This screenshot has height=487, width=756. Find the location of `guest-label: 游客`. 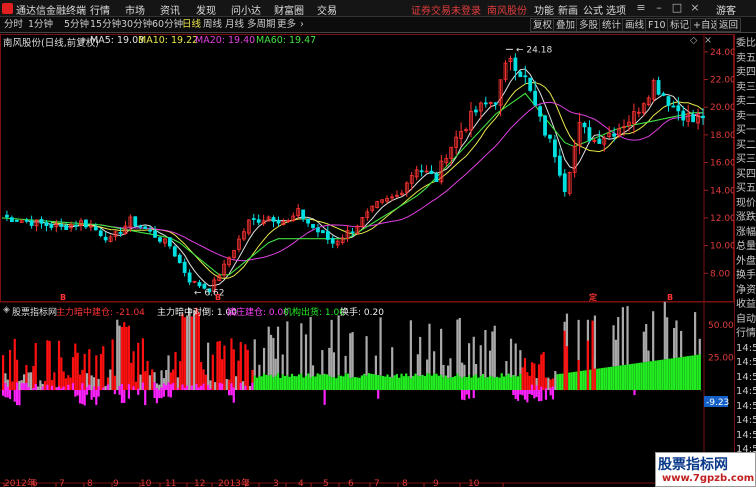

guest-label: 游客 is located at coordinates (726, 9).